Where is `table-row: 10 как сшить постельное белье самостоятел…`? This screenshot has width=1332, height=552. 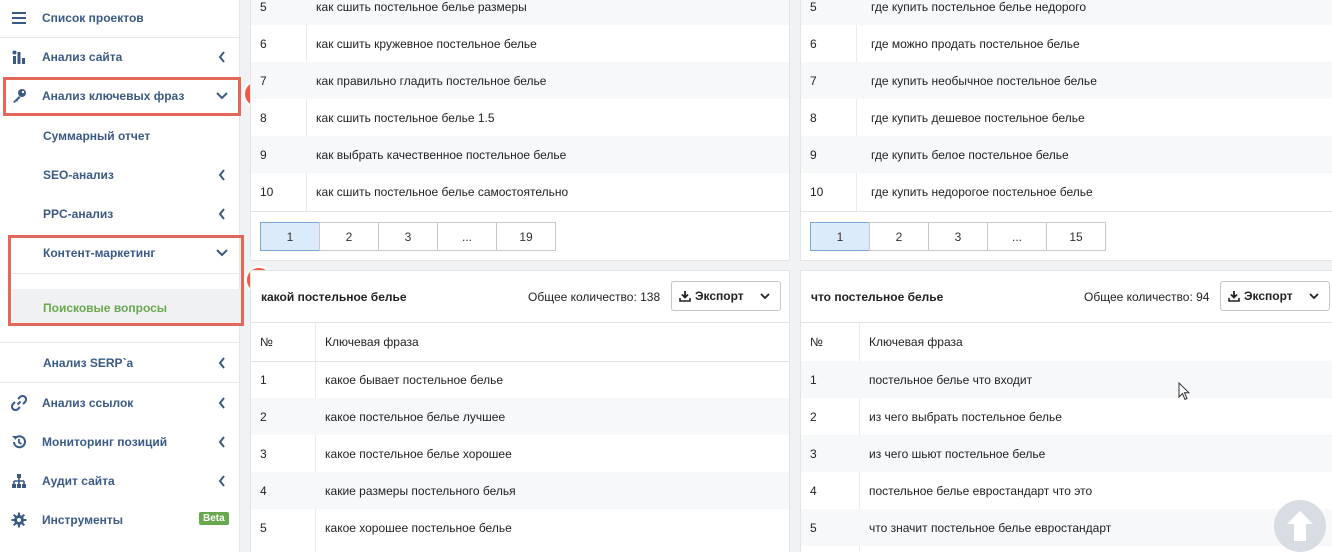 table-row: 10 как сшить постельное белье самостоятел… is located at coordinates (520, 191).